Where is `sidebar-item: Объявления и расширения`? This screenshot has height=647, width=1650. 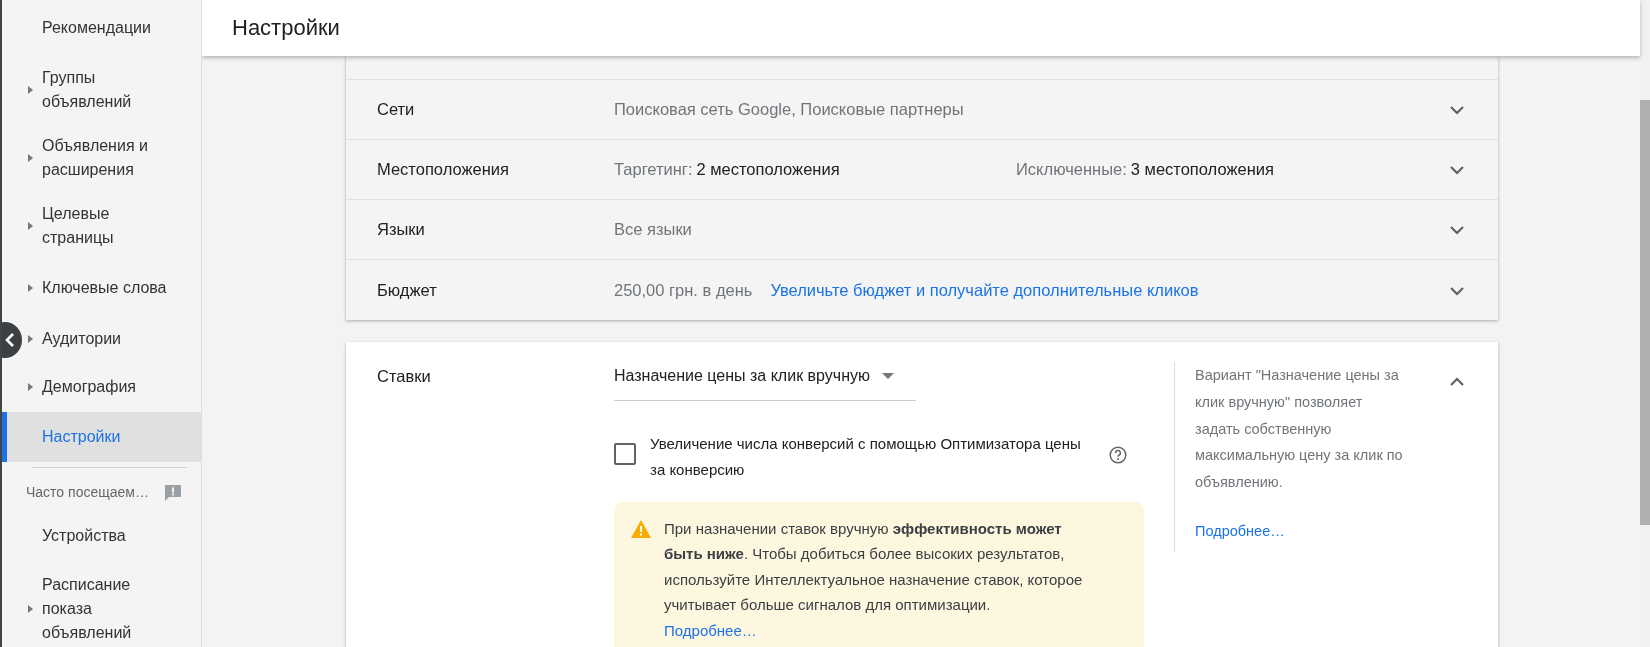
sidebar-item: Объявления и расширения is located at coordinates (111, 158).